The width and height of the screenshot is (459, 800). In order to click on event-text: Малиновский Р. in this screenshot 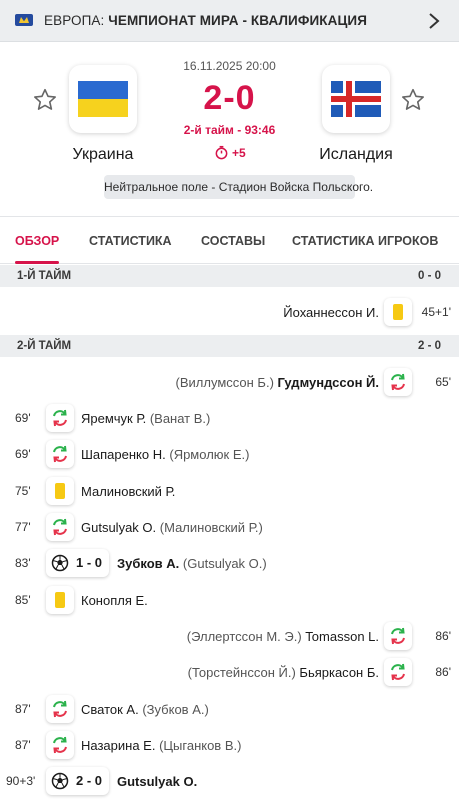, I will do `click(128, 491)`.